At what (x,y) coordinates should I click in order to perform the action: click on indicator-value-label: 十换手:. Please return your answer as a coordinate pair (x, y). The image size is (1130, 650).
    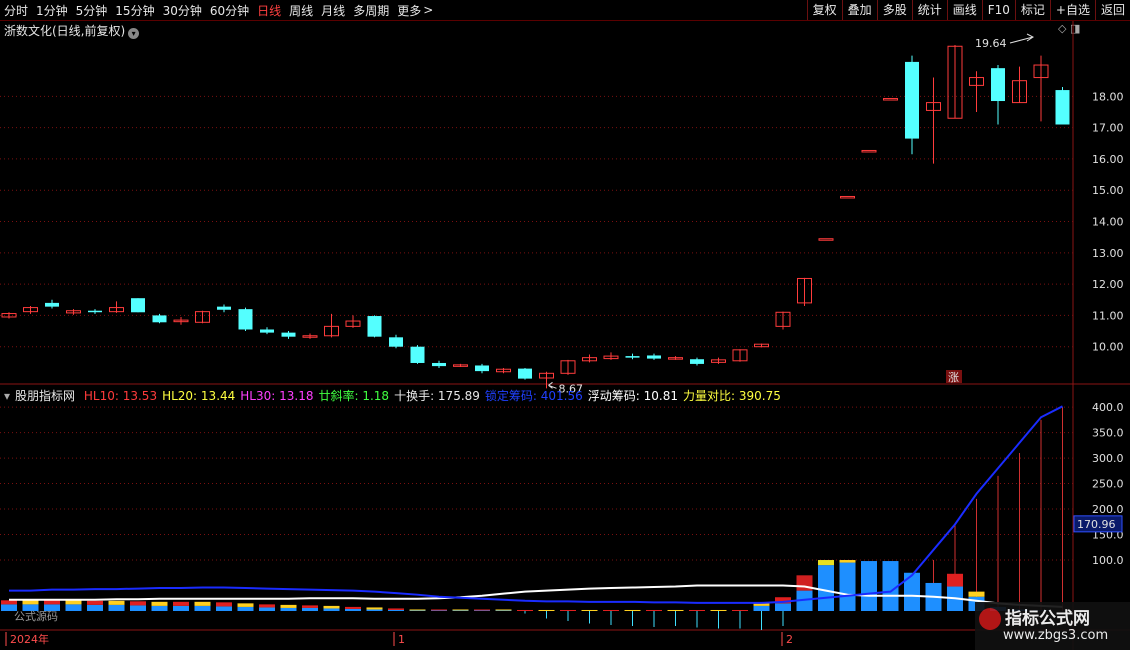
    Looking at the image, I should click on (416, 396).